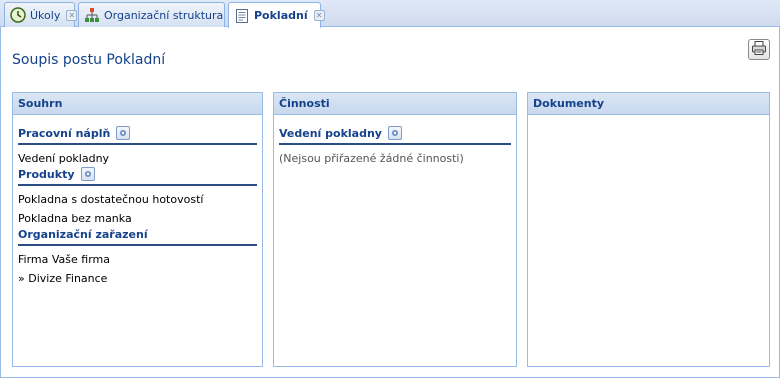  Describe the element at coordinates (46, 174) in the screenshot. I see `section-title-label: Produkty` at that location.